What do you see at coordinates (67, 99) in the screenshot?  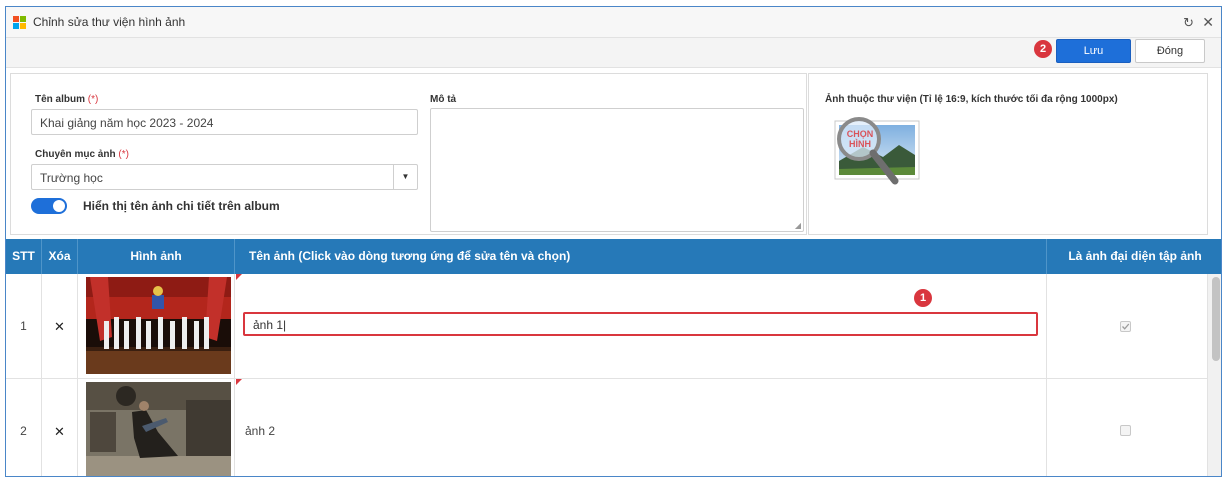 I see `album-name-label: Tên album (*)` at bounding box center [67, 99].